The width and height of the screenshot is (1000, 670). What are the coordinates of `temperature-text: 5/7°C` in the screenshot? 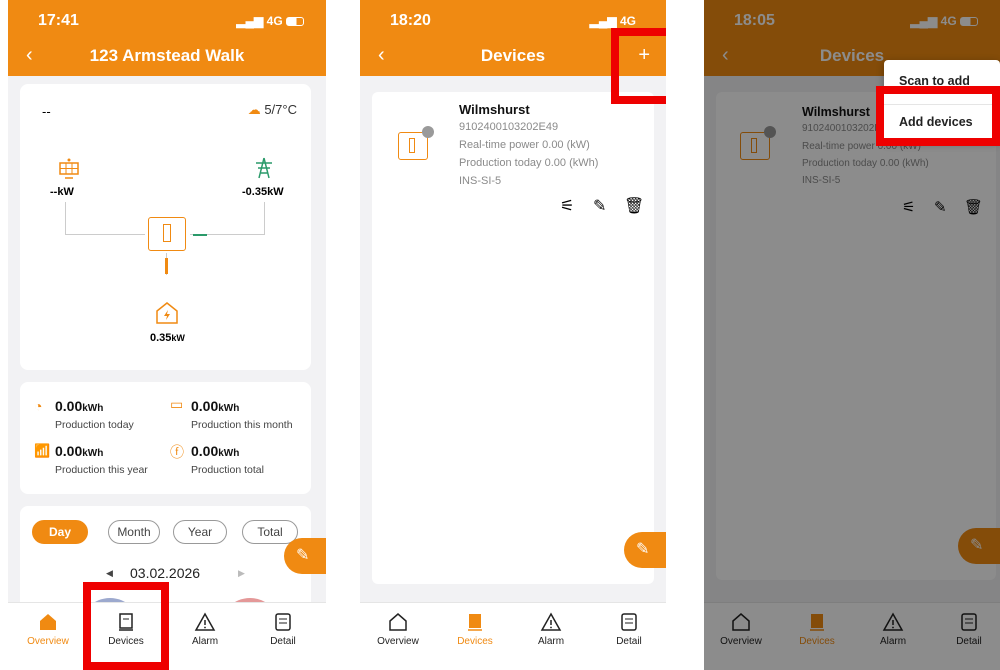 It's located at (280, 109).